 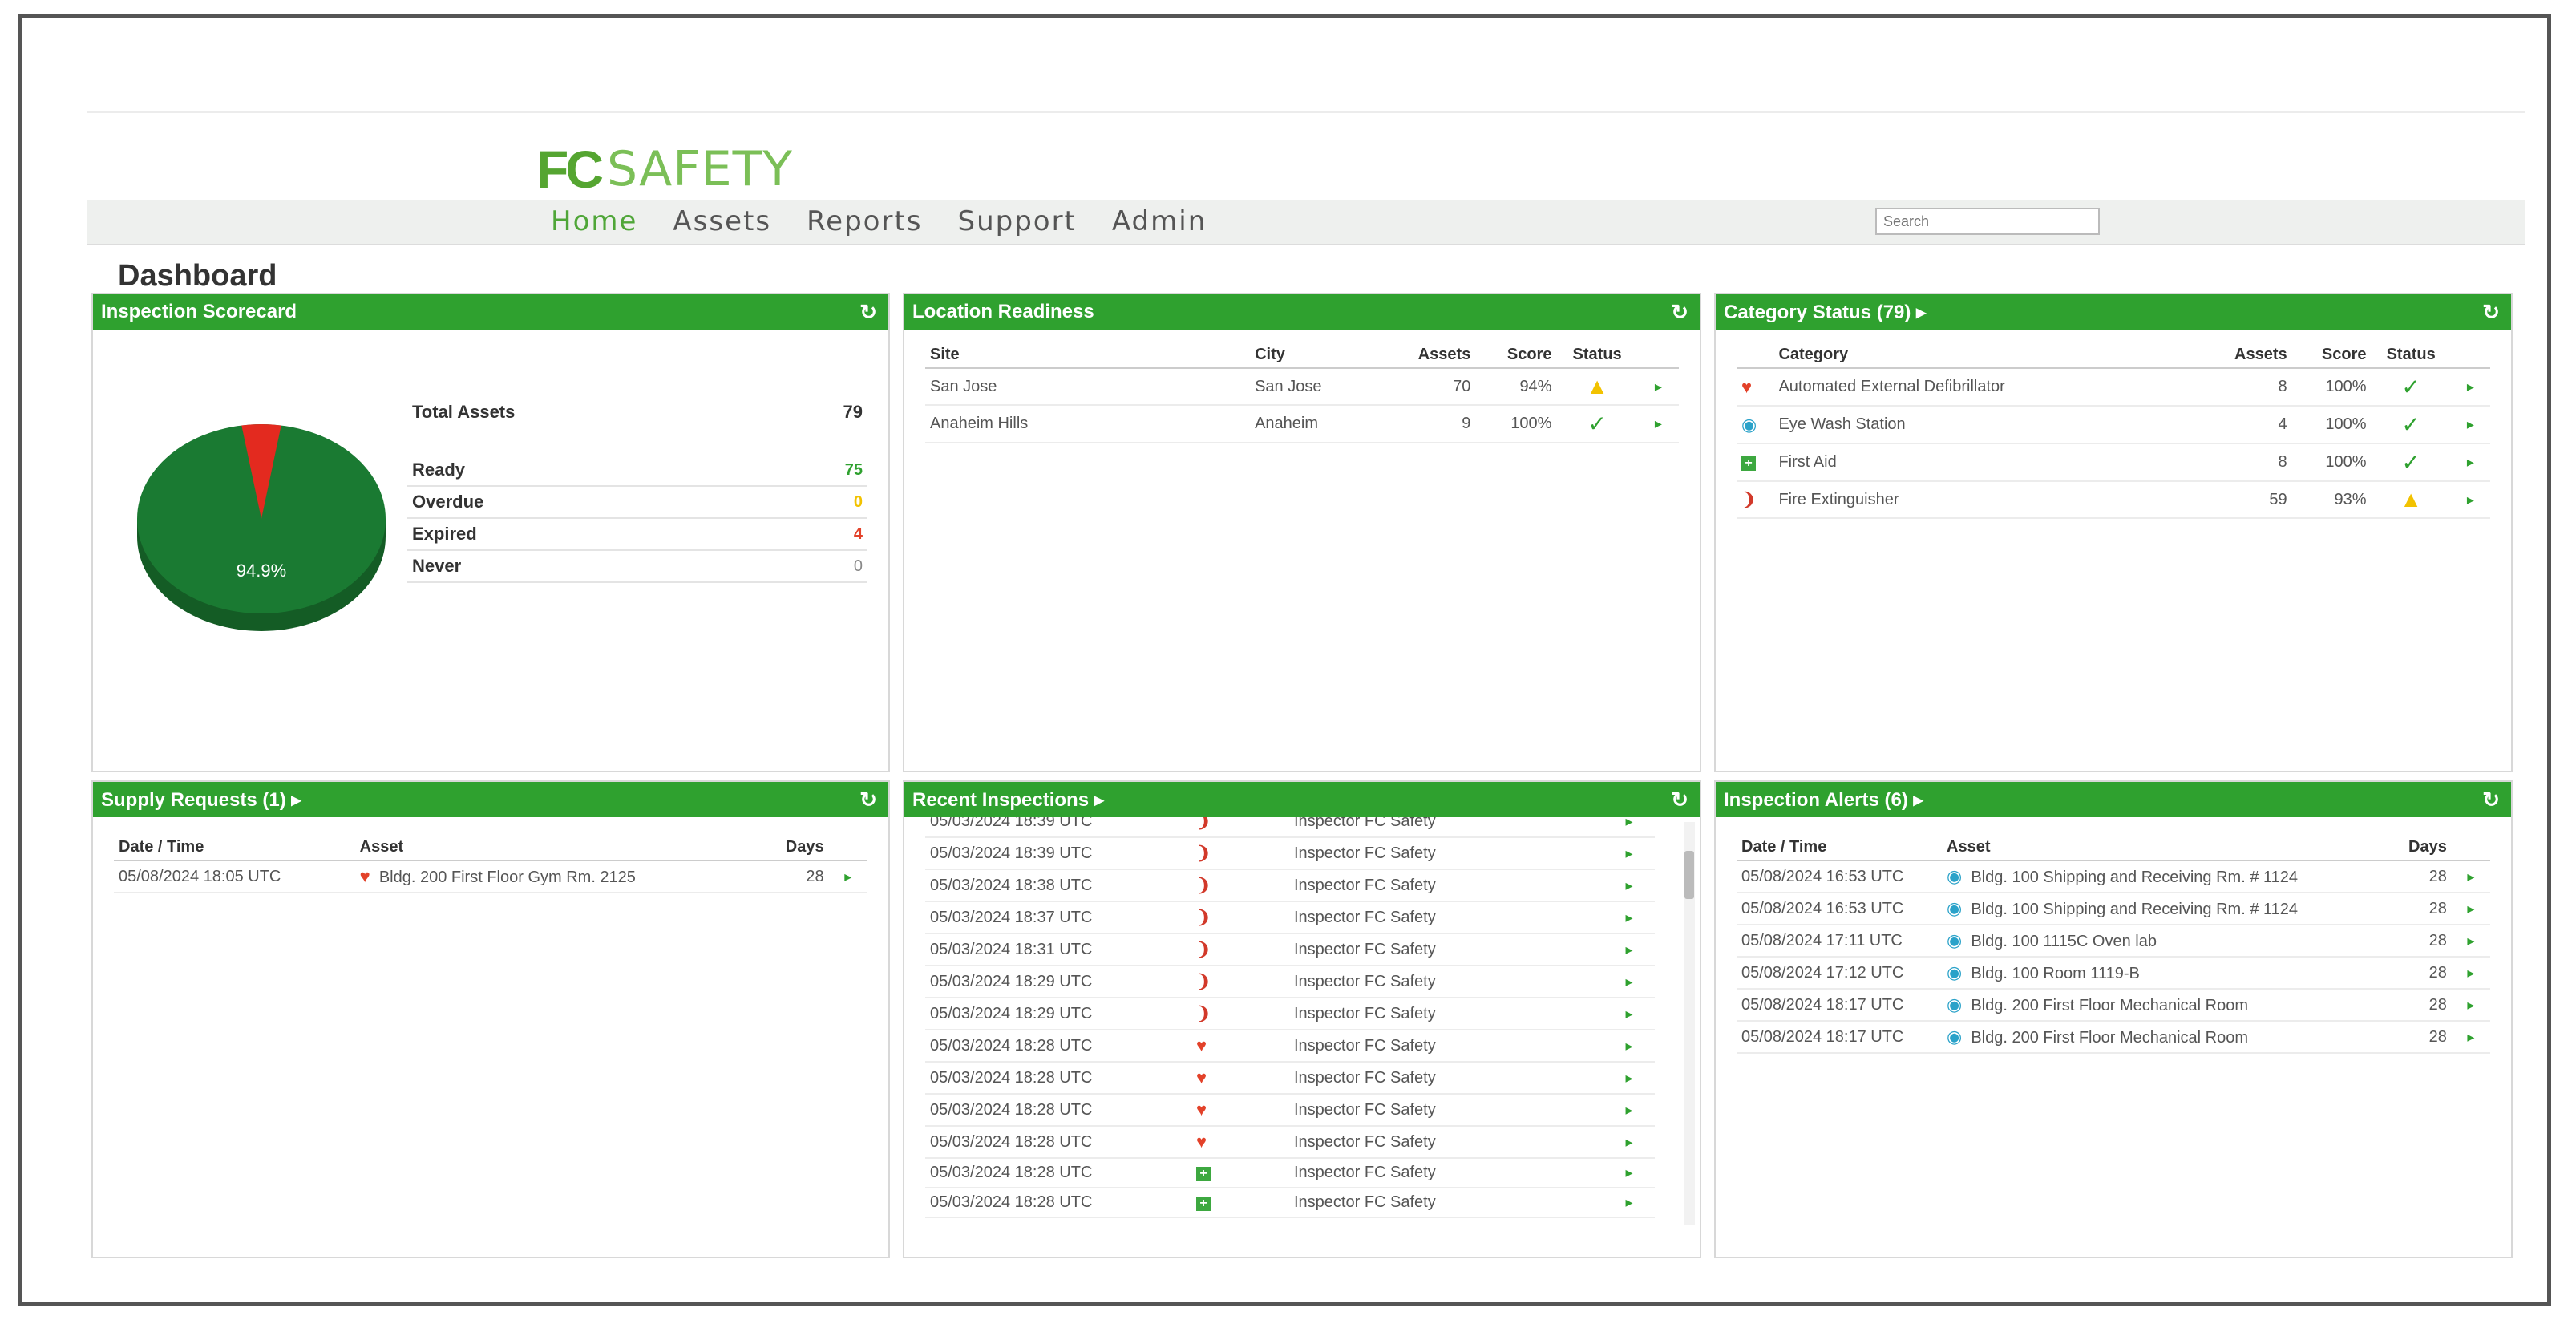 I want to click on table-row: ❩ Fire Extinguisher 59 93% ▲ ▸, so click(x=2113, y=500).